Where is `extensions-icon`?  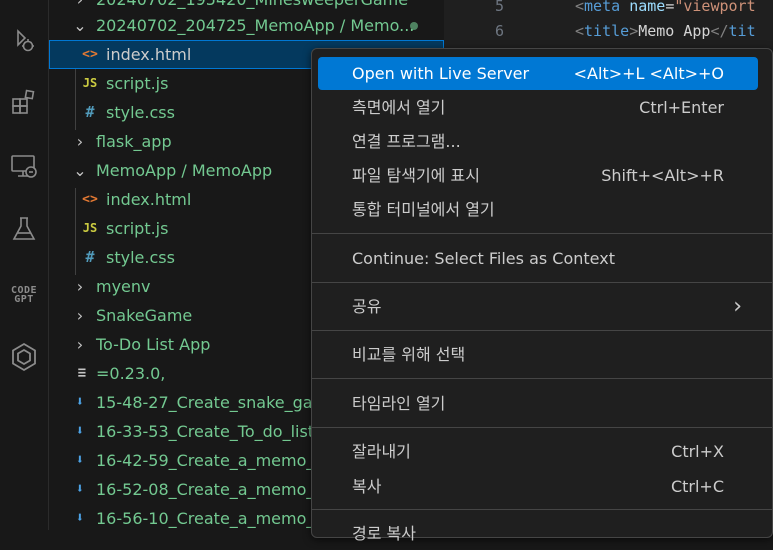 extensions-icon is located at coordinates (24, 102).